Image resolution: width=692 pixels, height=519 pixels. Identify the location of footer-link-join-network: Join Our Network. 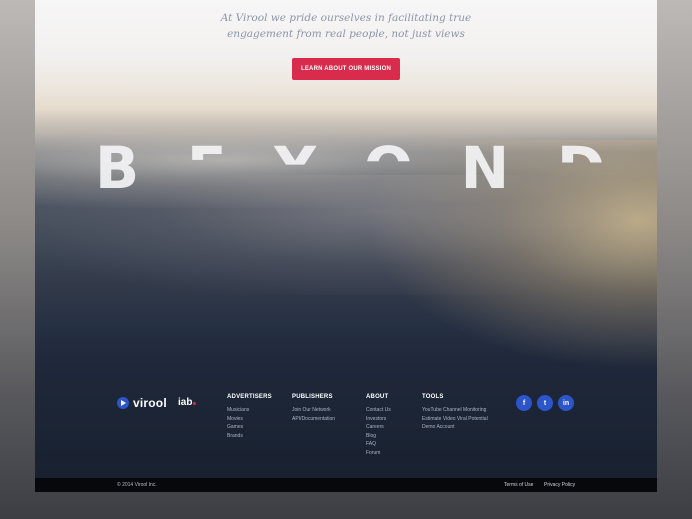
(313, 410).